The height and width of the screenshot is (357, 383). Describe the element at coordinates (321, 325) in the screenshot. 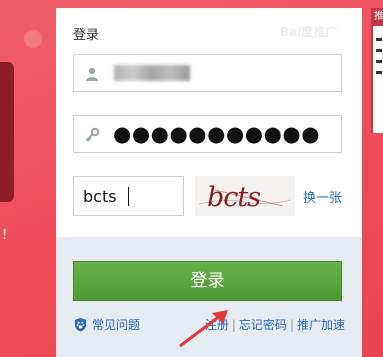

I see `promotion-boost-link: 推广加速` at that location.